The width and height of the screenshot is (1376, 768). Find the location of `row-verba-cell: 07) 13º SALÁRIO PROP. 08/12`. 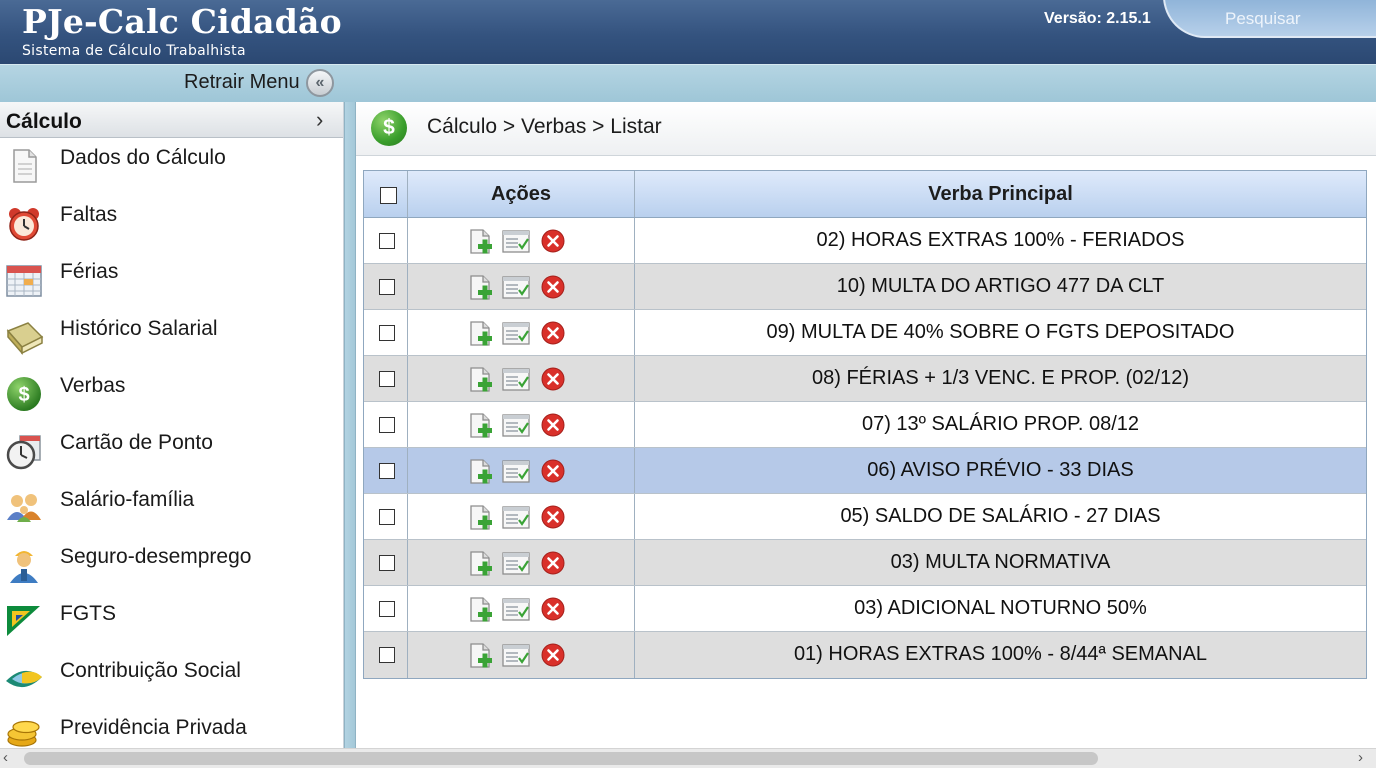

row-verba-cell: 07) 13º SALÁRIO PROP. 08/12 is located at coordinates (1000, 424).